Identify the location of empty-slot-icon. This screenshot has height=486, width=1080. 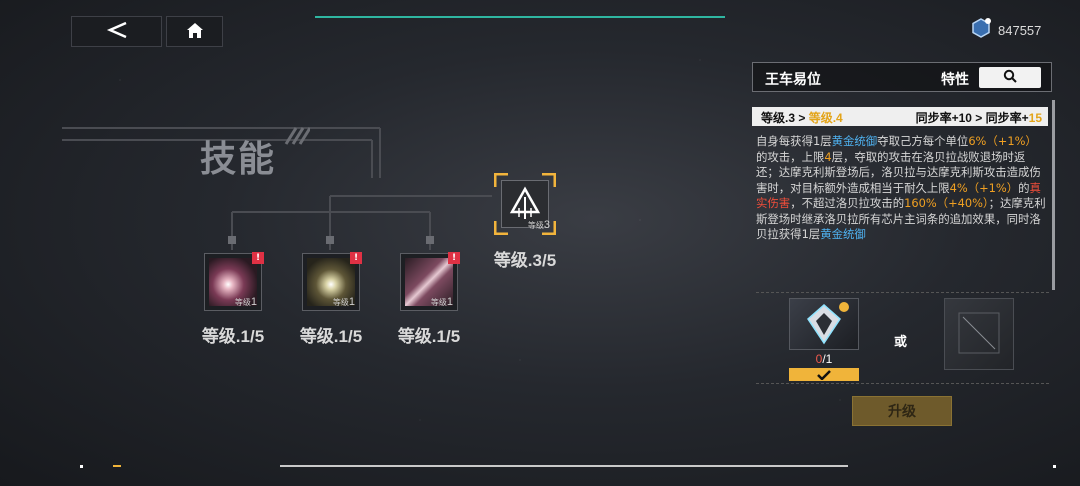
(979, 333).